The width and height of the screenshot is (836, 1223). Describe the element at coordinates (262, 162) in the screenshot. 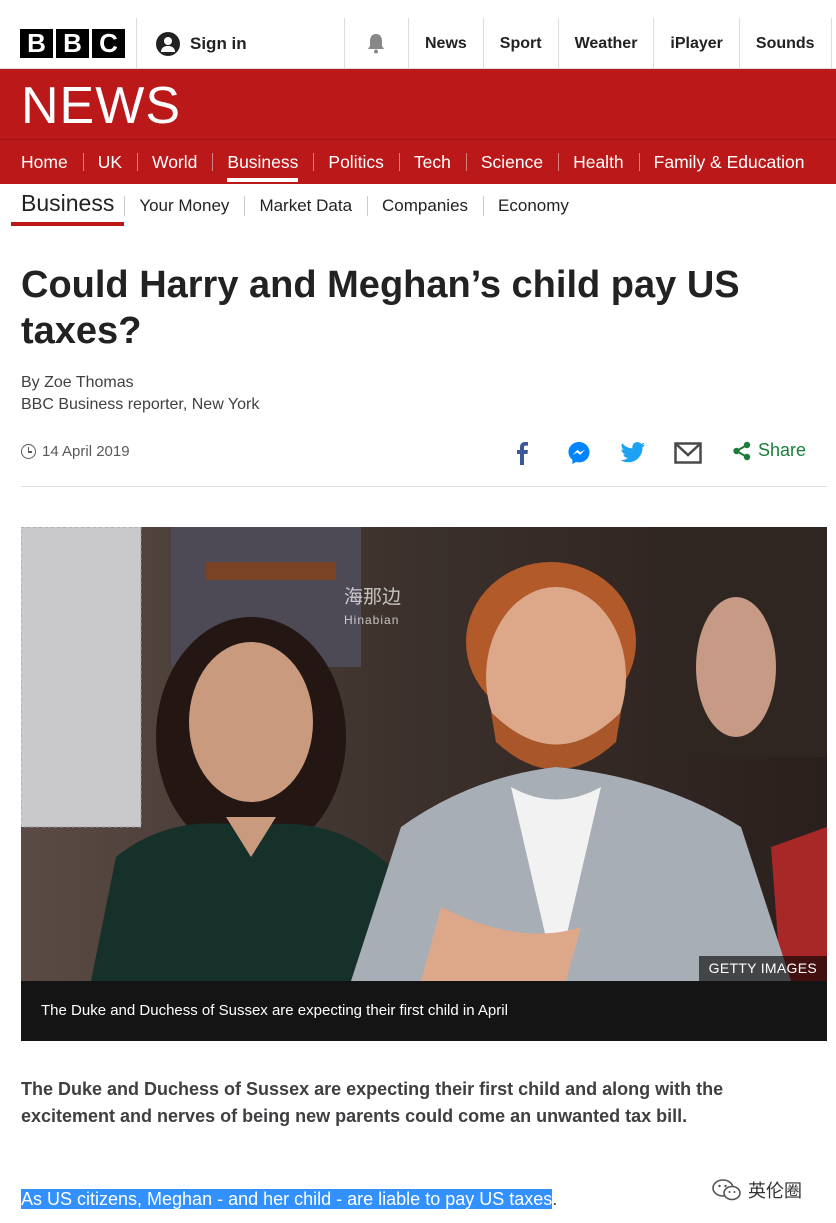

I see `nav-business: Business` at that location.